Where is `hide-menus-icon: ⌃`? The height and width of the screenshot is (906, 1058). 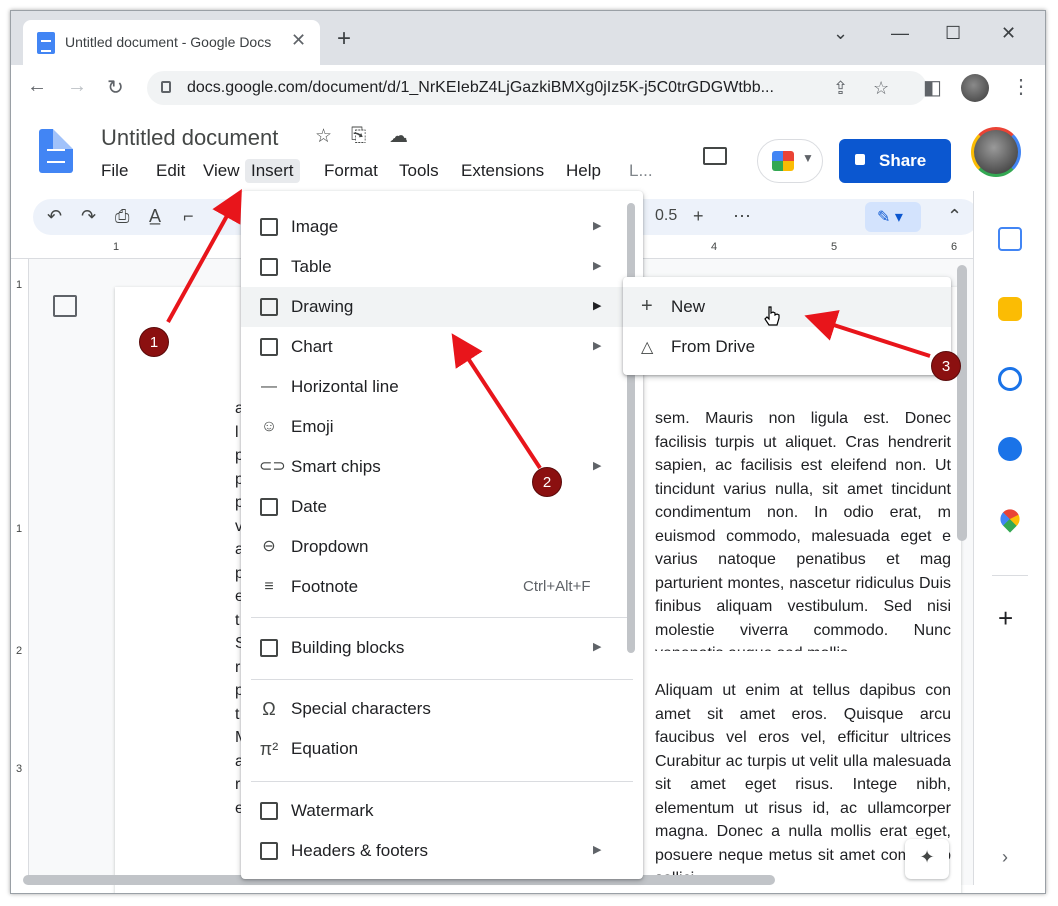 hide-menus-icon: ⌃ is located at coordinates (954, 216).